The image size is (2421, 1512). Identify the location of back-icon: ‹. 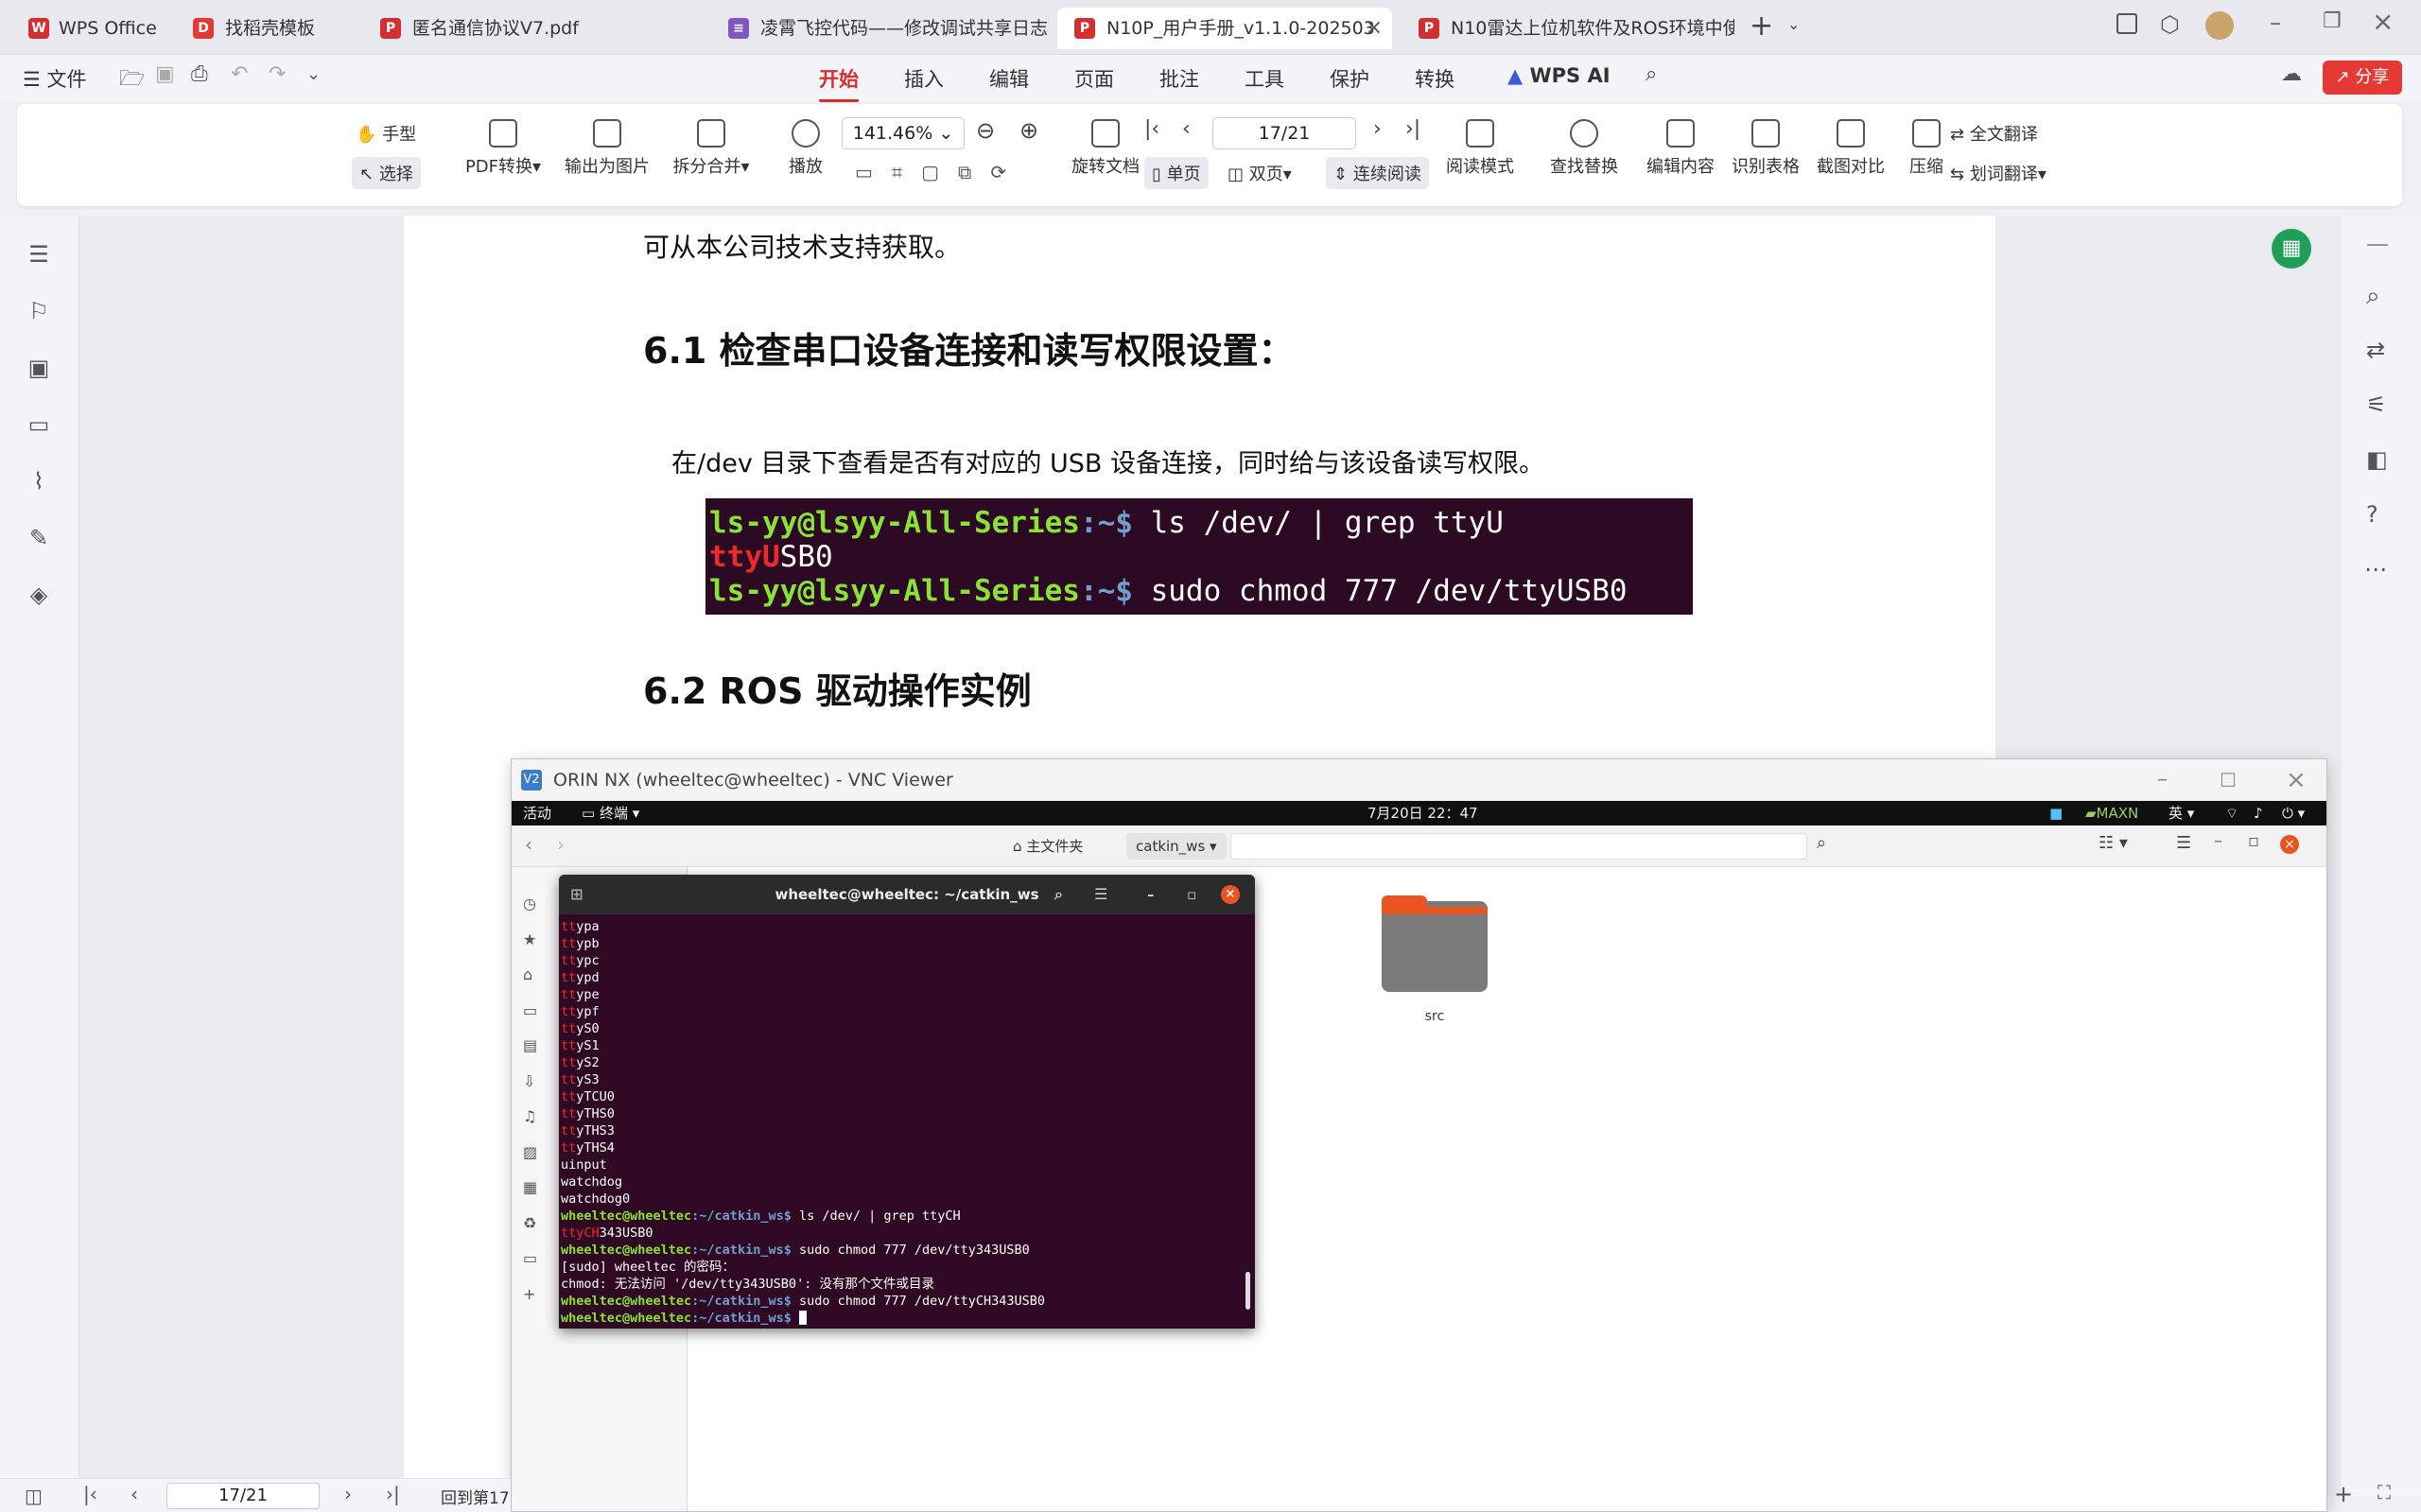
(528, 844).